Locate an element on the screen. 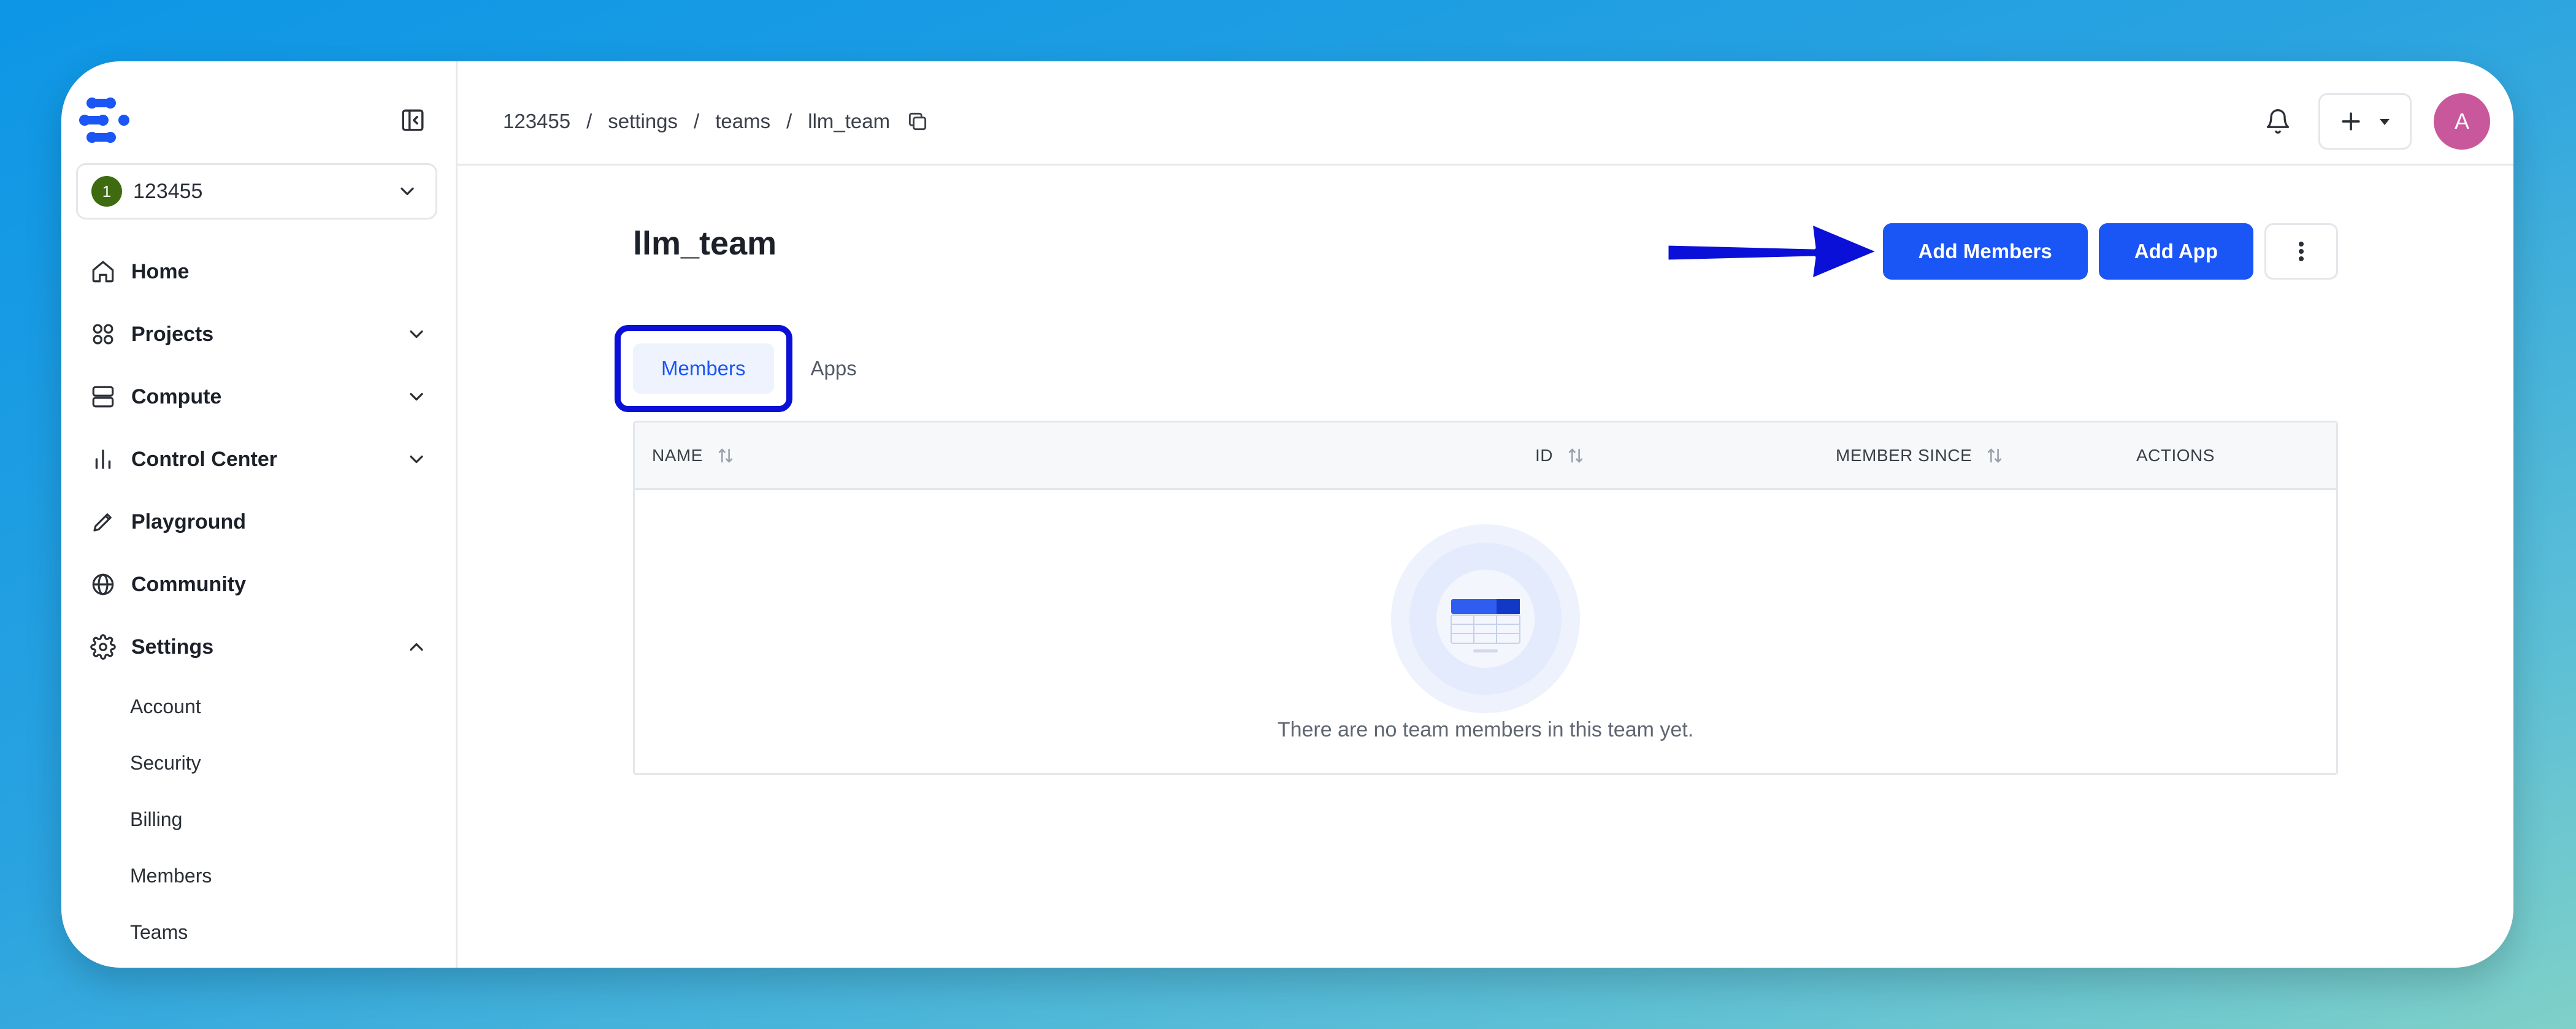 This screenshot has height=1029, width=2576. org-name: 123455 is located at coordinates (168, 191).